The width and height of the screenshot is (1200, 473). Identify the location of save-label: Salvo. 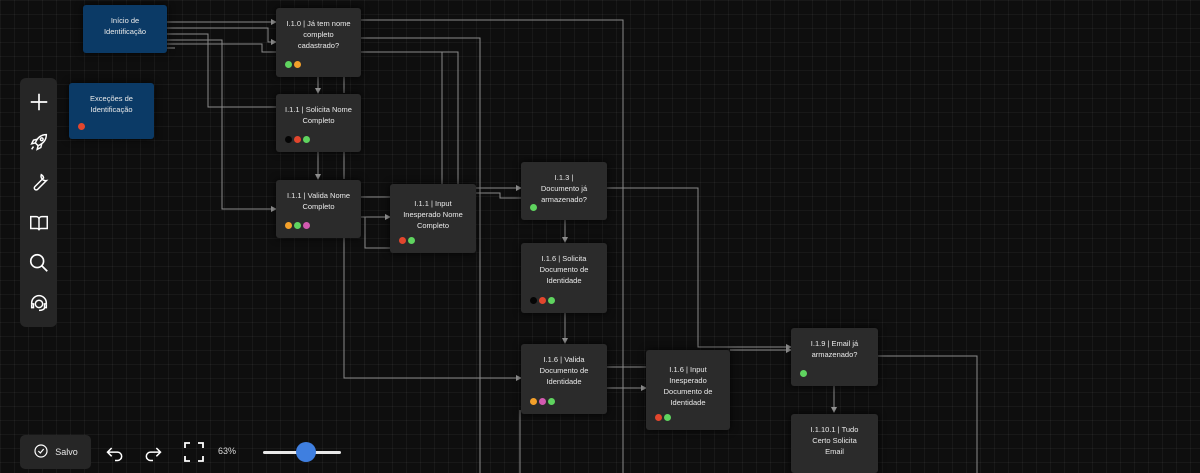
(66, 452).